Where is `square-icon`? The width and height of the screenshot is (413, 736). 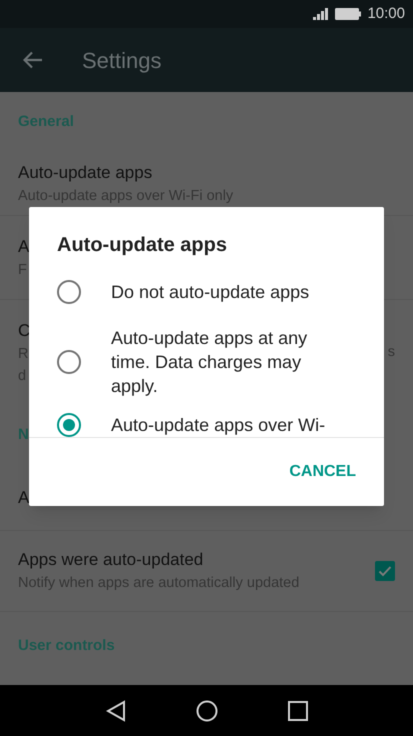 square-icon is located at coordinates (298, 710).